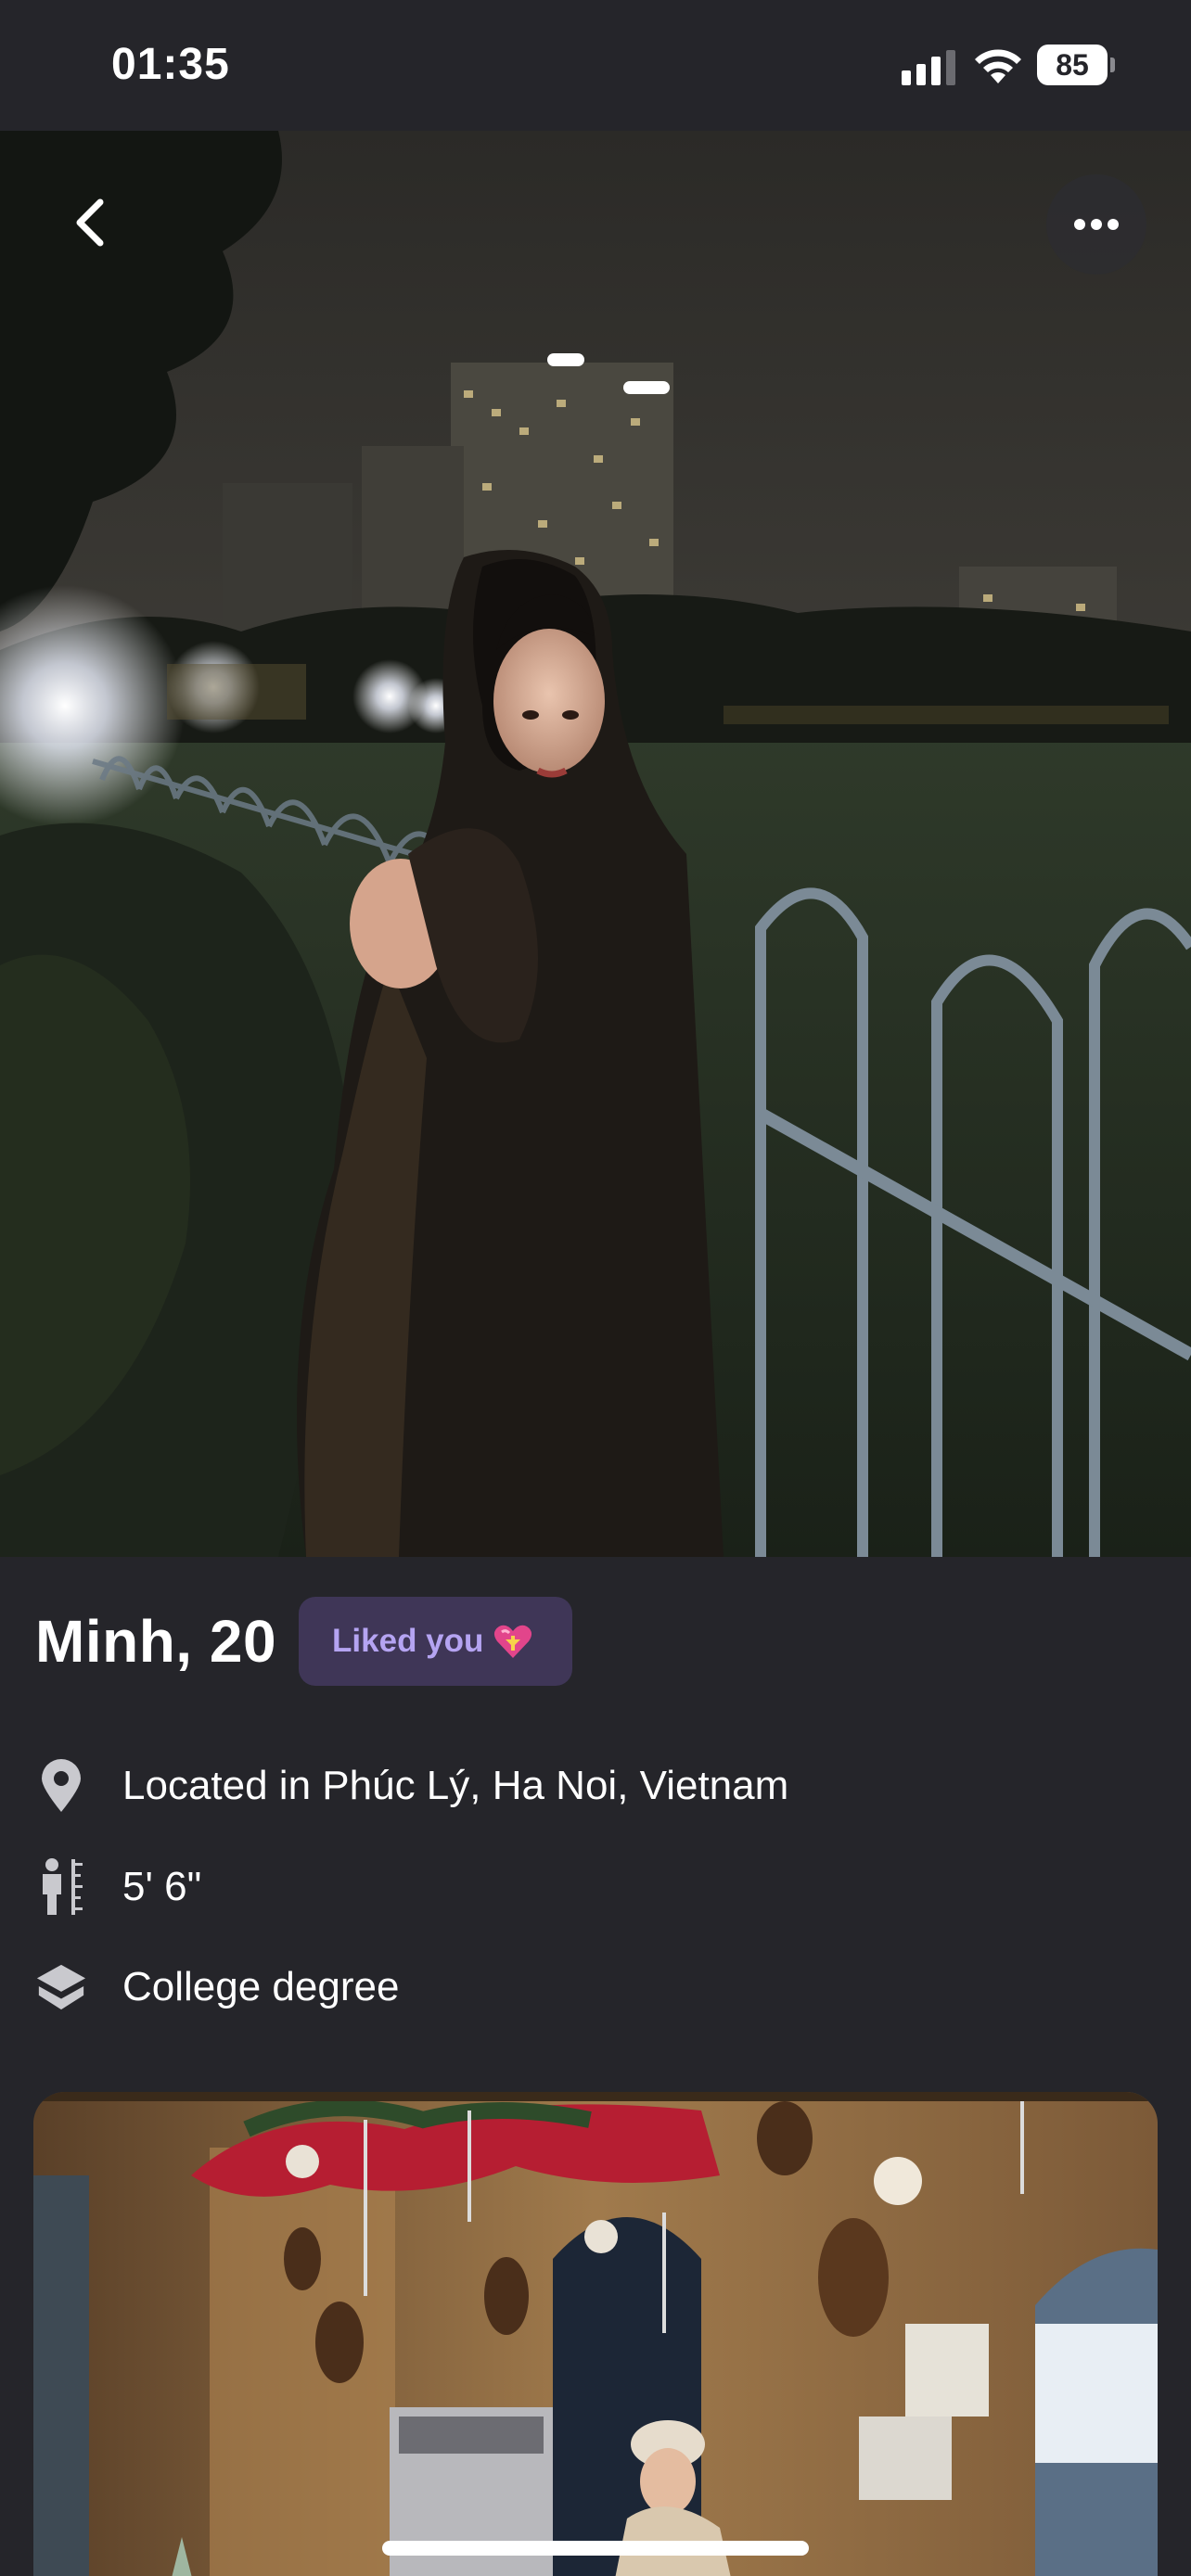 This screenshot has height=2576, width=1191. I want to click on liked-you-label: Liked you, so click(408, 1641).